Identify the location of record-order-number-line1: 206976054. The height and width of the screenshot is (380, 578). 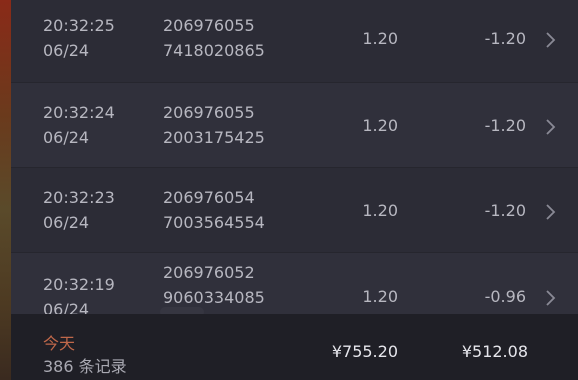
(209, 197).